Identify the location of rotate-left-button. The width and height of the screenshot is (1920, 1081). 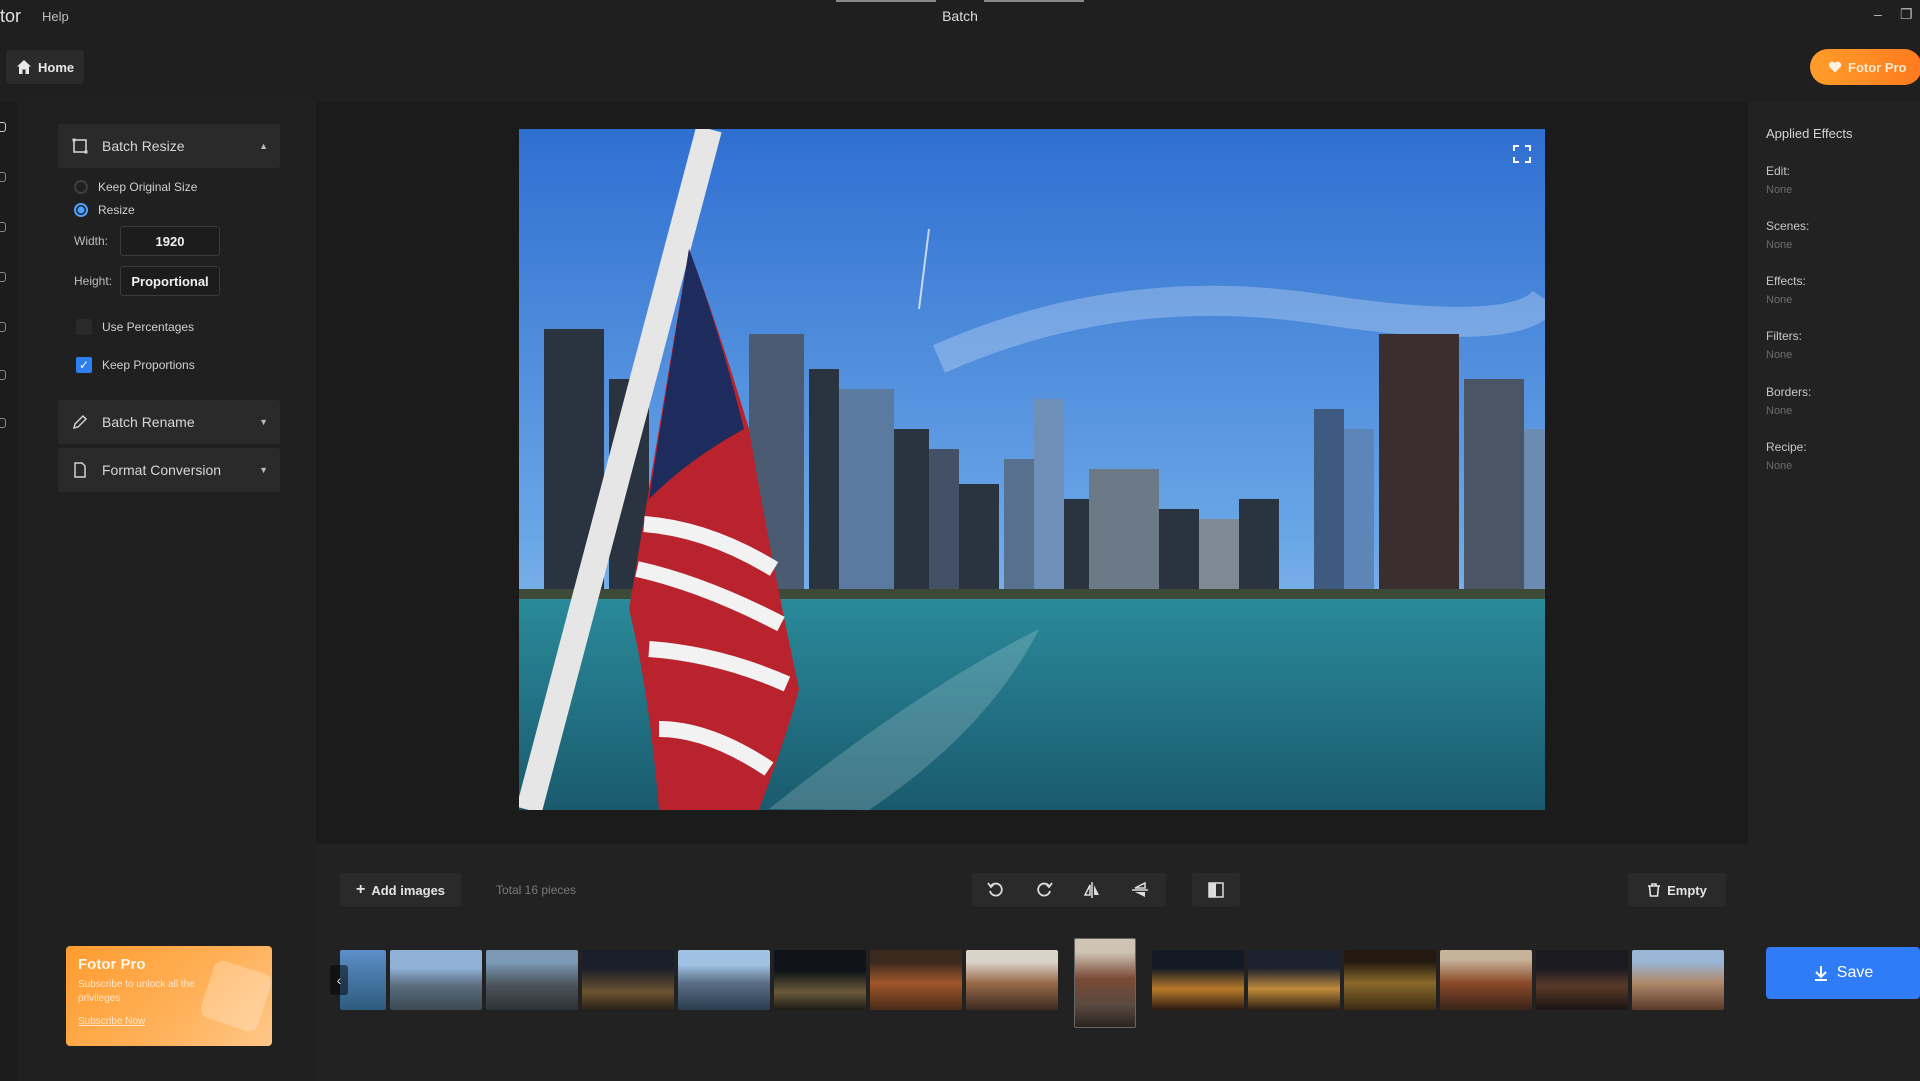
(996, 890).